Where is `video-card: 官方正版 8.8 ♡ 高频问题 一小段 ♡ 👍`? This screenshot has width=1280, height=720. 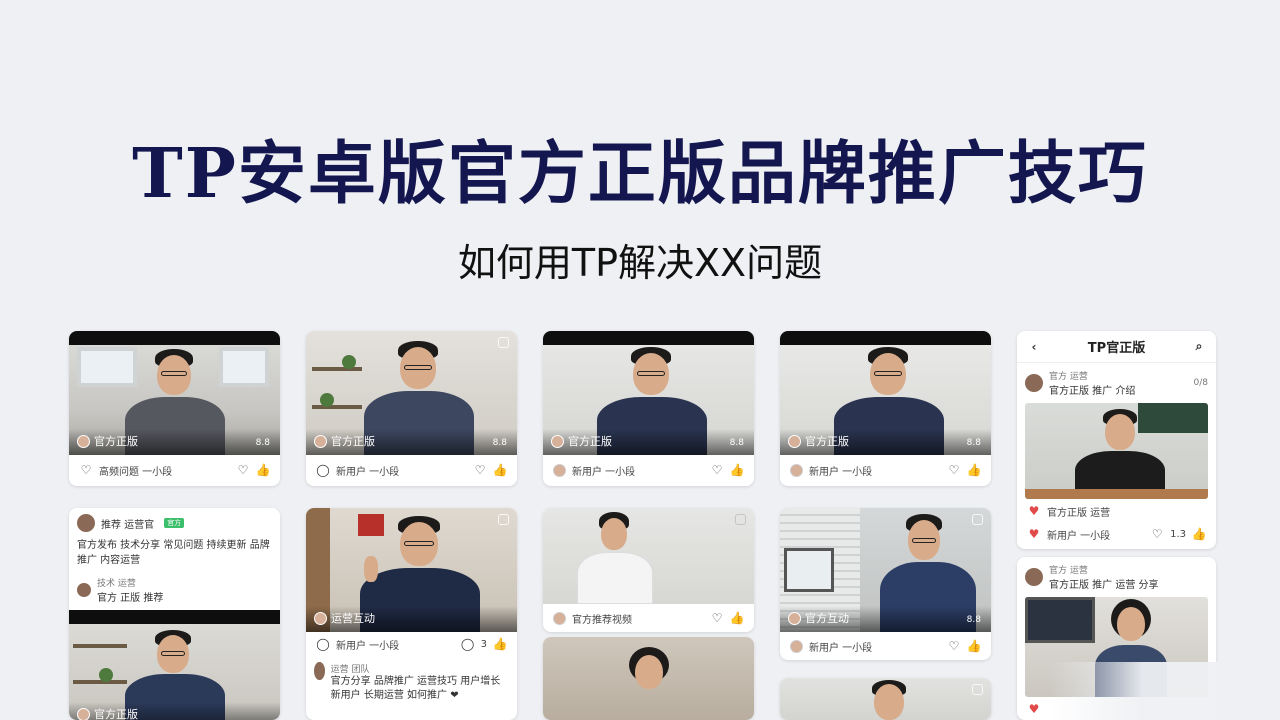
video-card: 官方正版 8.8 ♡ 高频问题 一小段 ♡ 👍 is located at coordinates (174, 408).